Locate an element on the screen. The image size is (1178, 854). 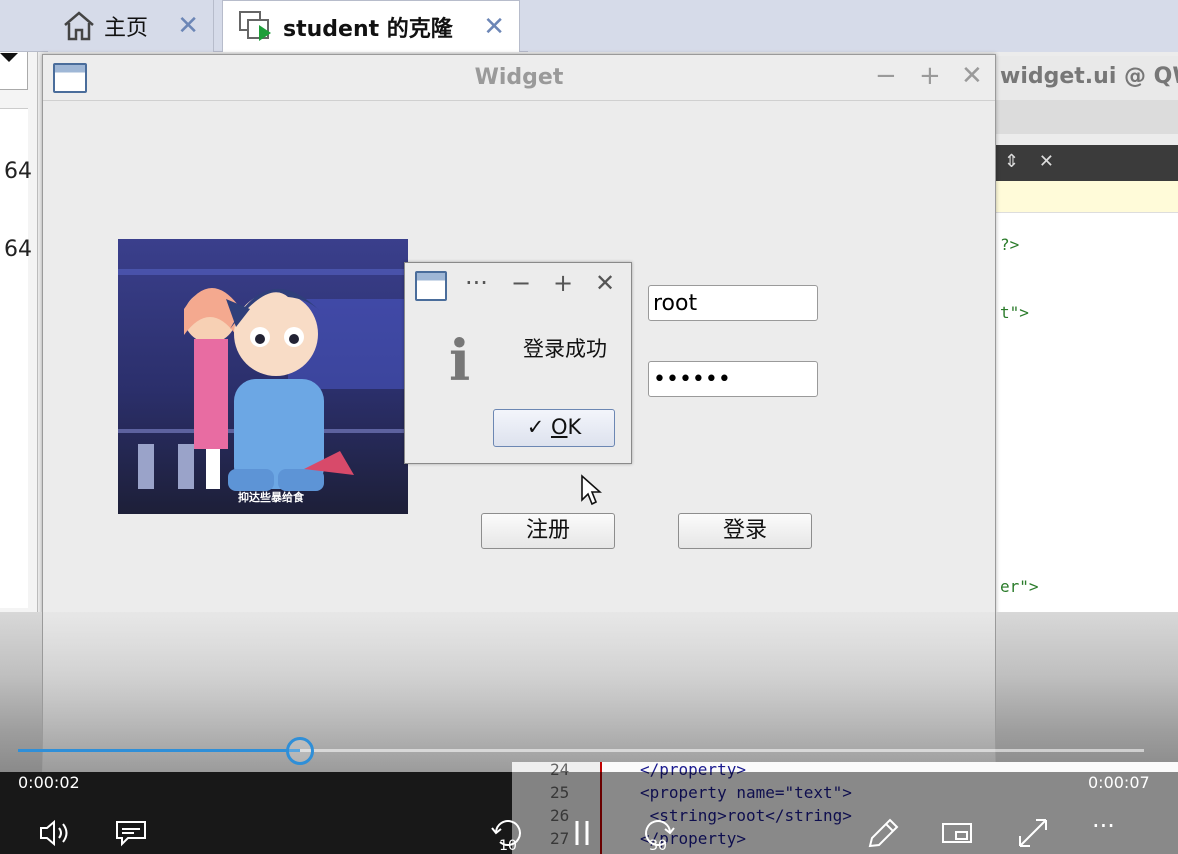
svg-text: 30 is located at coordinates (658, 845).